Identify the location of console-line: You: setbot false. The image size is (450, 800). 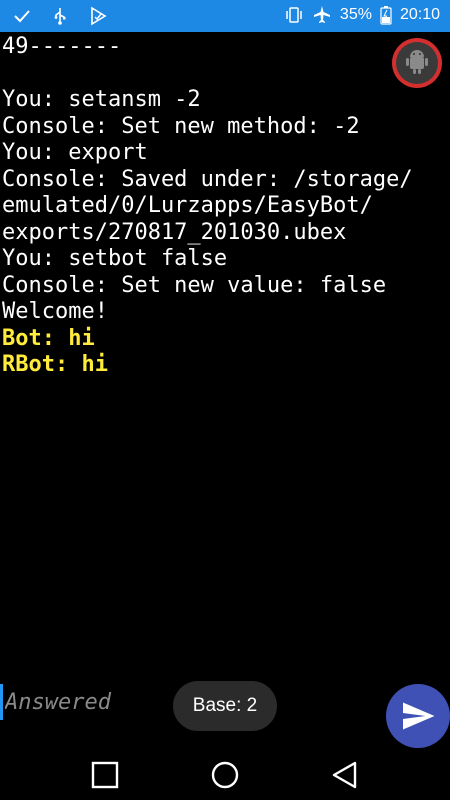
(115, 258).